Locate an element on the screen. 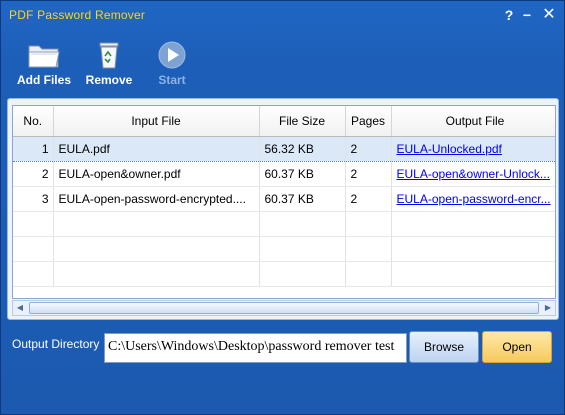 The height and width of the screenshot is (415, 565). window-title: PDF Password Remover is located at coordinates (77, 15).